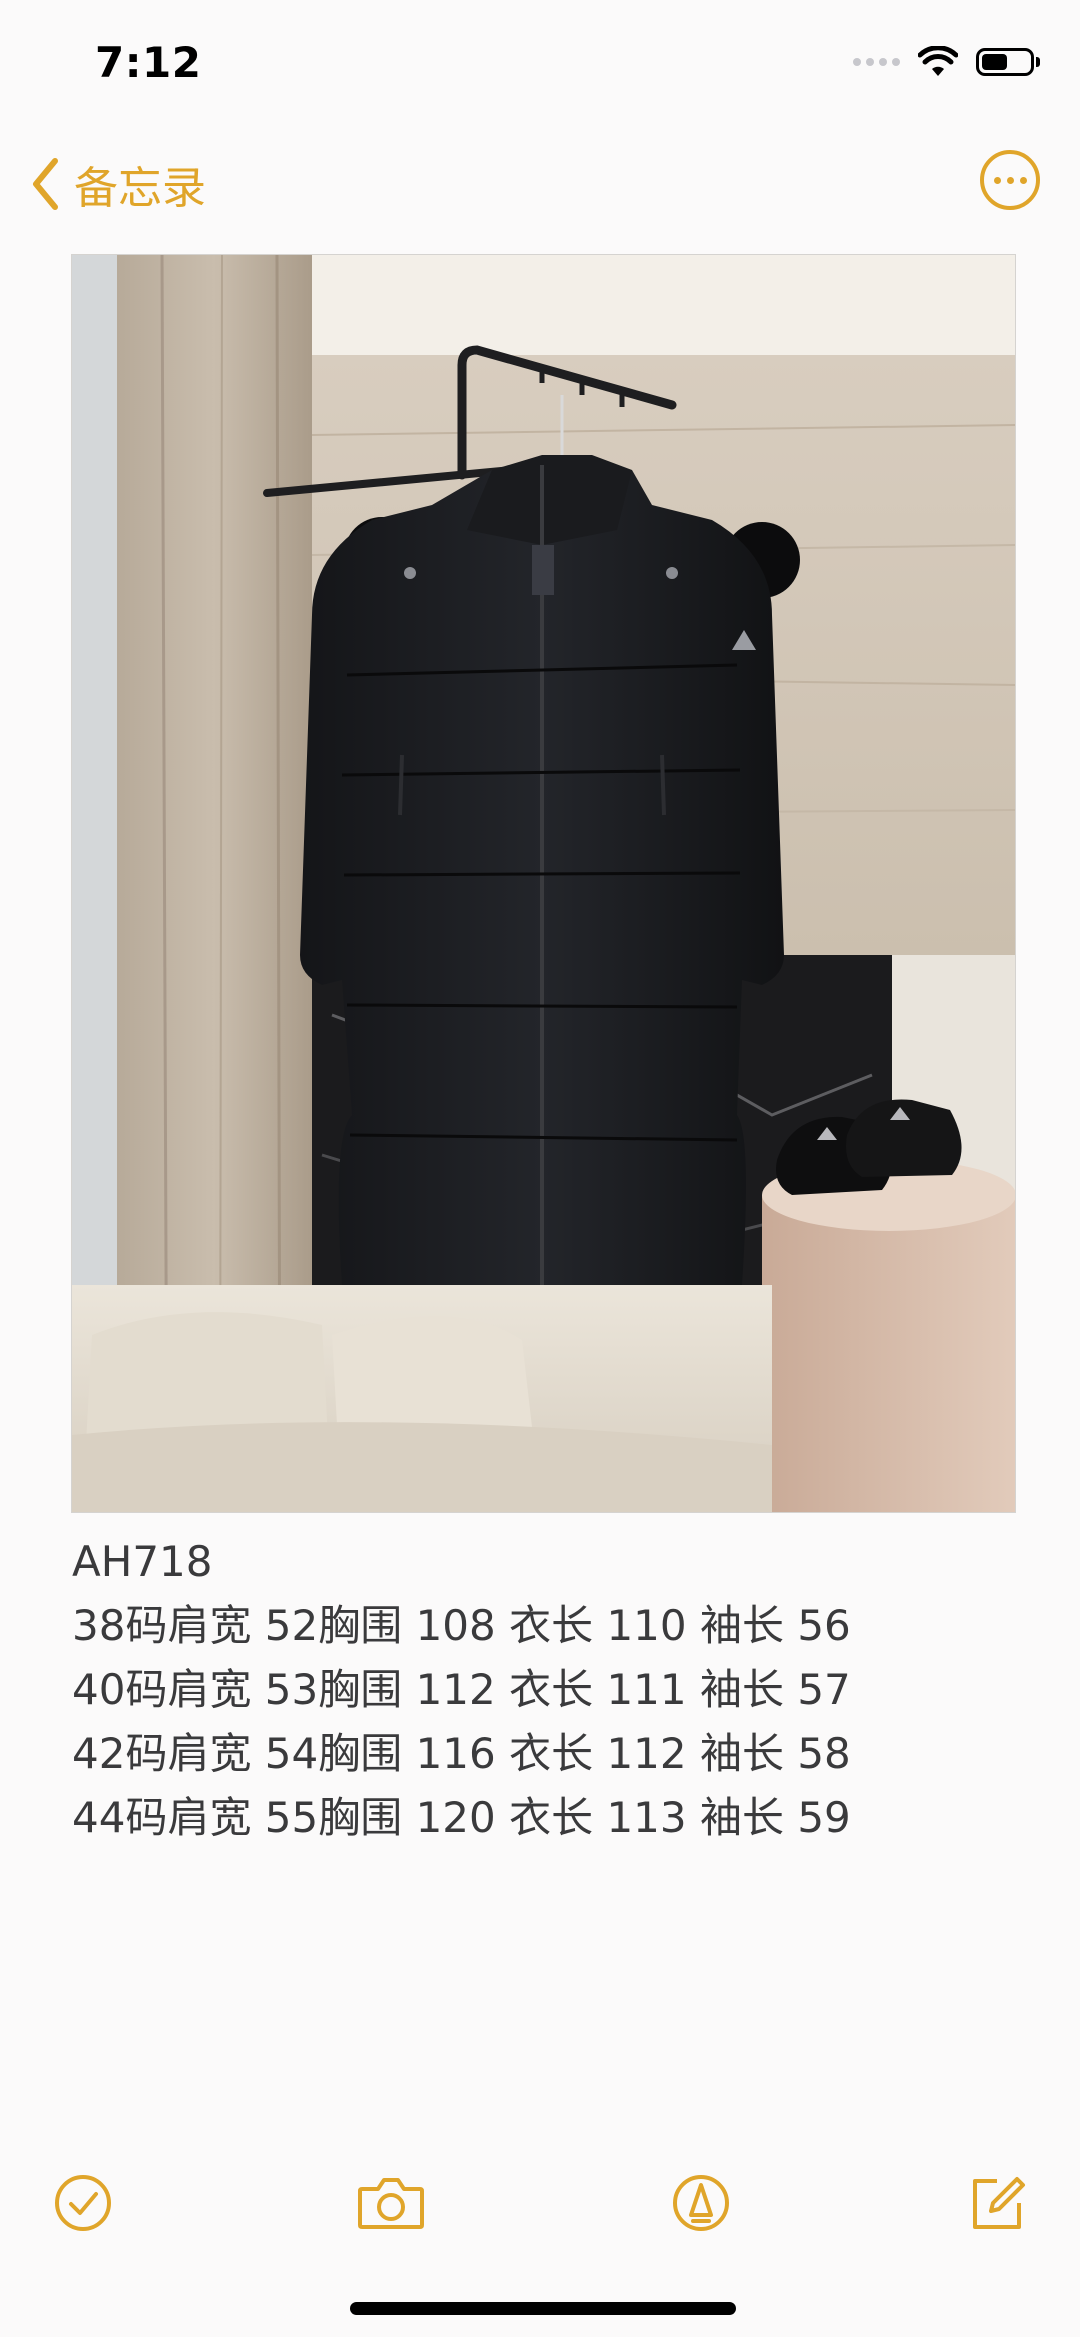 This screenshot has width=1080, height=2337. I want to click on note-size-line: 38码肩宽 52胸围 108 衣长 110 袖长 56, so click(461, 1625).